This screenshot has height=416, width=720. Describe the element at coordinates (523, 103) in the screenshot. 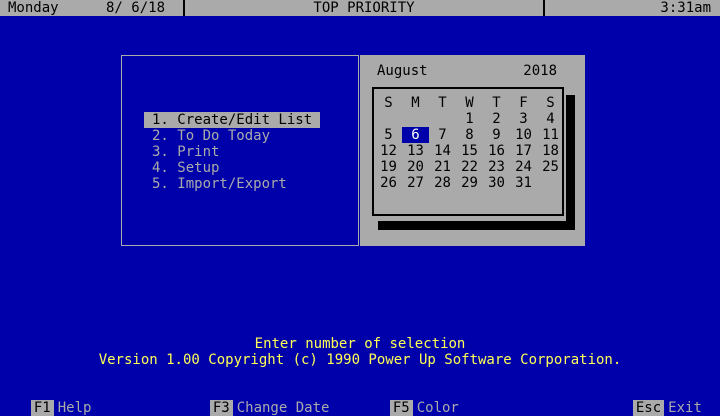

I see `weekday-header: F` at that location.